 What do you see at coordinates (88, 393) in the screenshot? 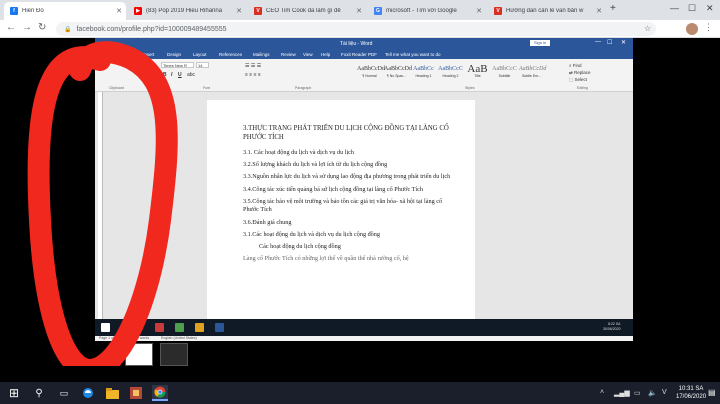
I see `edge-icon` at bounding box center [88, 393].